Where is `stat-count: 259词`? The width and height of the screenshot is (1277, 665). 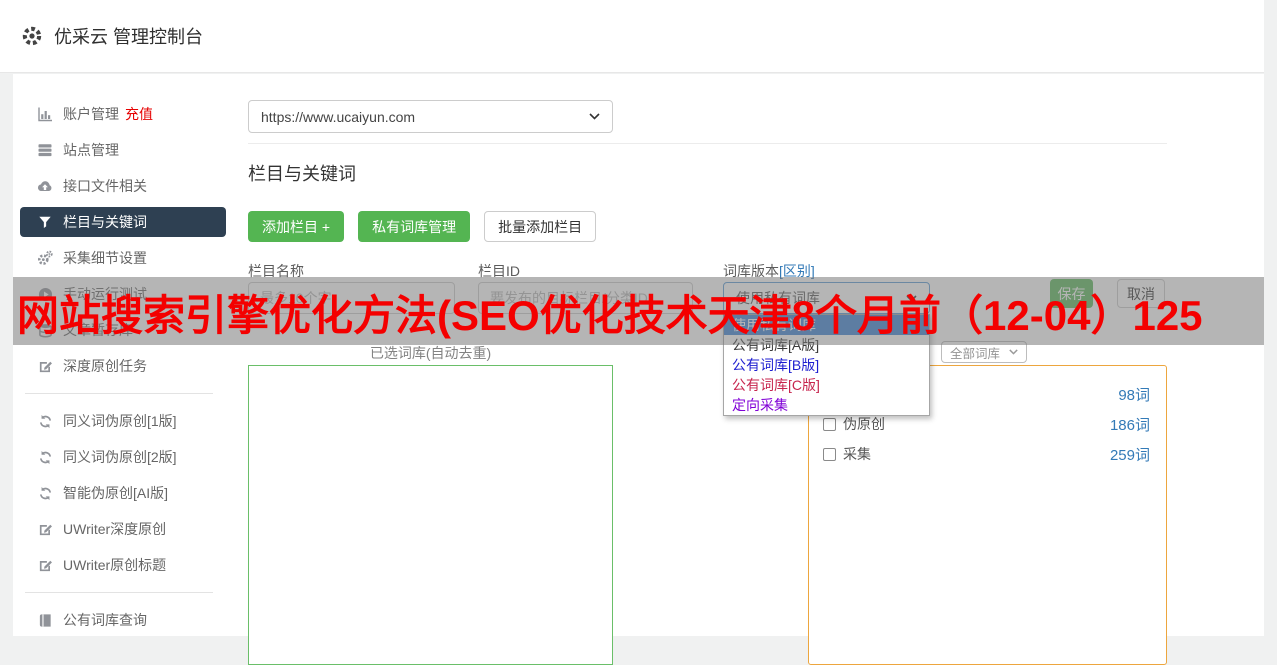
stat-count: 259词 is located at coordinates (1129, 455).